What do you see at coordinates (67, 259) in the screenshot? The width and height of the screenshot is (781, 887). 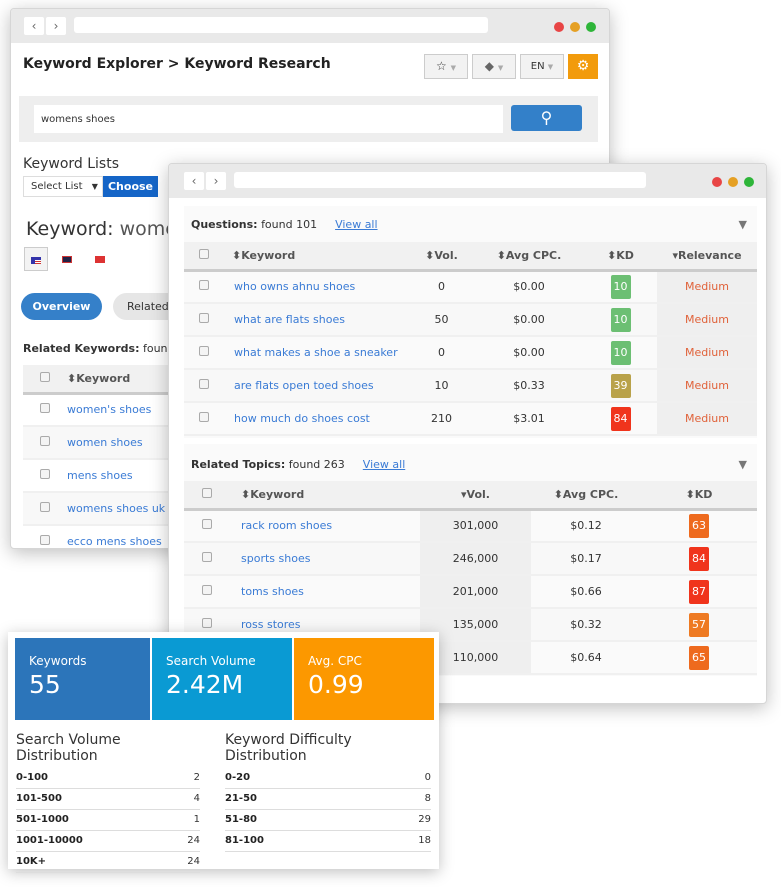 I see `au-flag-icon` at bounding box center [67, 259].